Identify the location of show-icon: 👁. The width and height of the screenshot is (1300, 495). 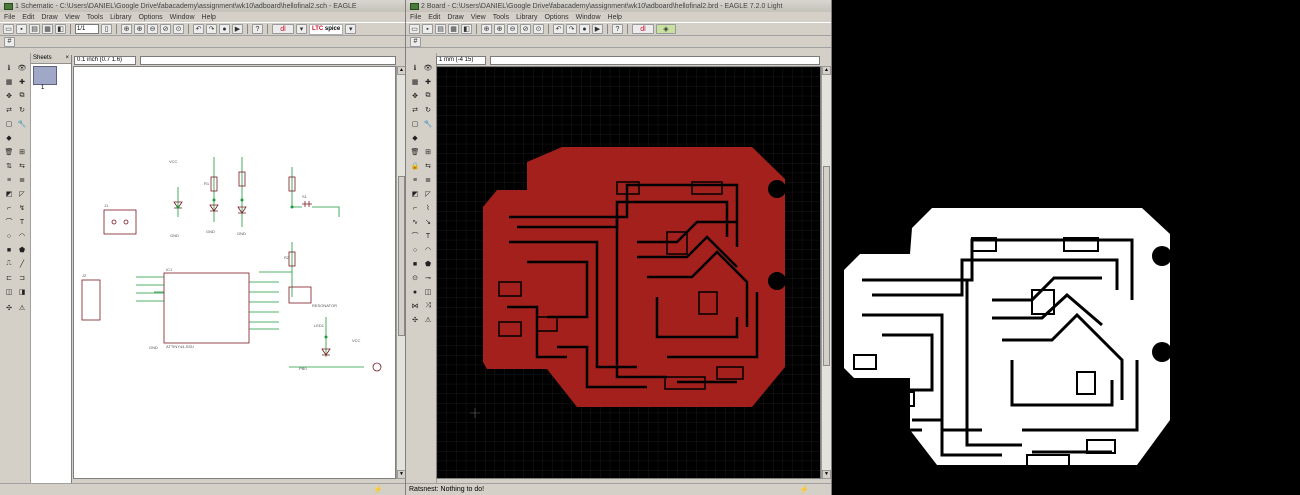
(22, 68).